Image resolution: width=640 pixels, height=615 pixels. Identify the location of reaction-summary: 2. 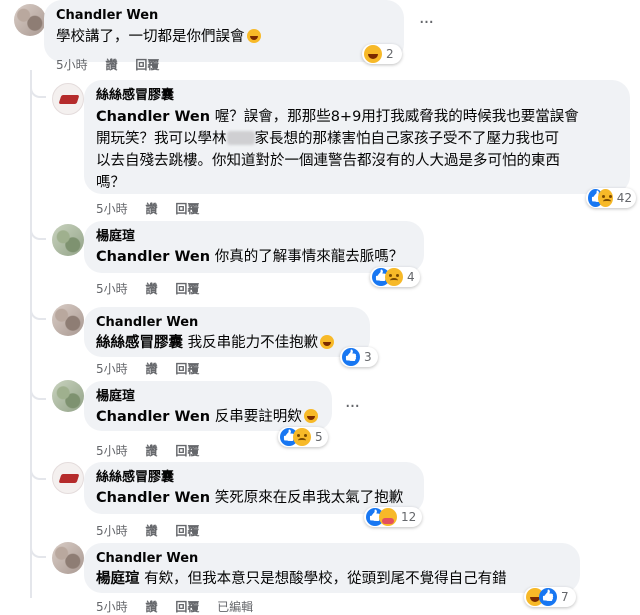
(382, 54).